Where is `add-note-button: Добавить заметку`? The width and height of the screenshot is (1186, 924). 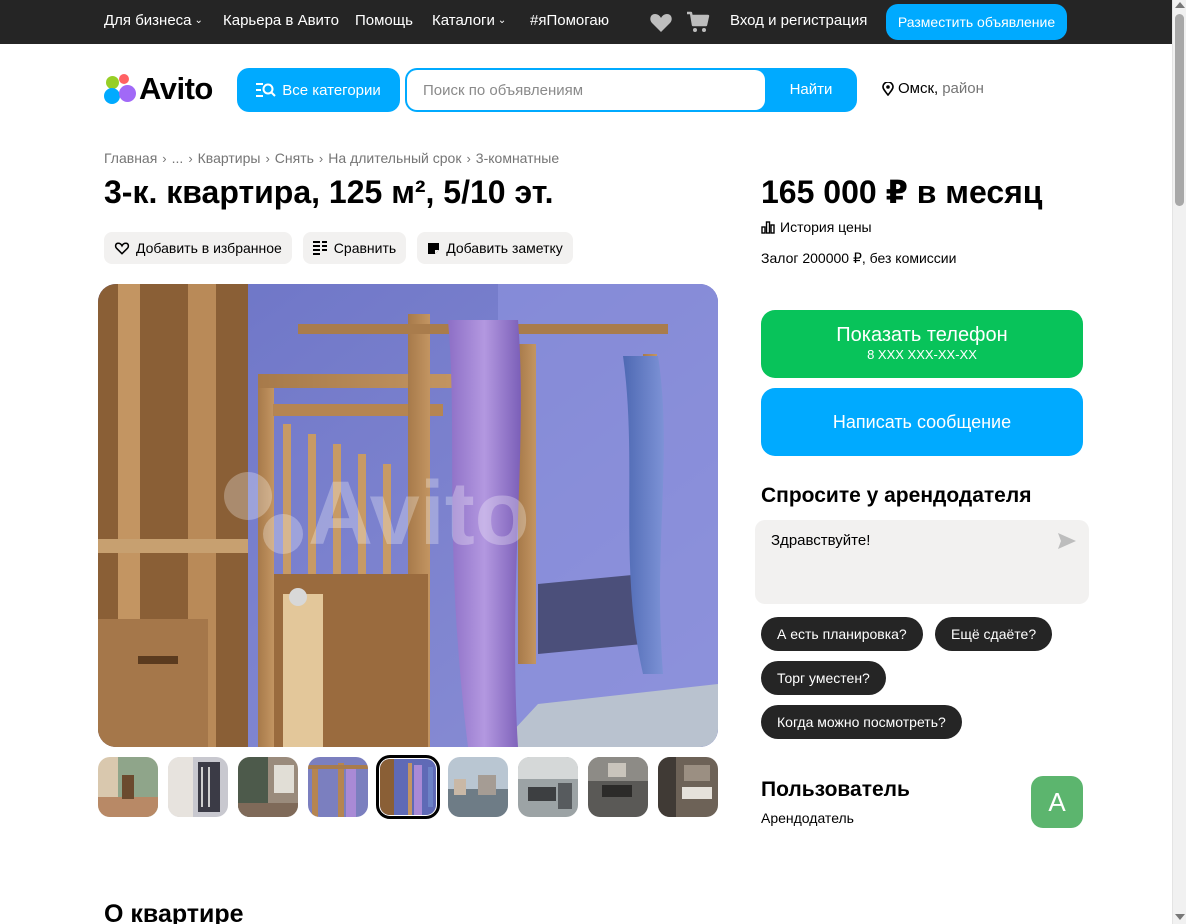 add-note-button: Добавить заметку is located at coordinates (495, 248).